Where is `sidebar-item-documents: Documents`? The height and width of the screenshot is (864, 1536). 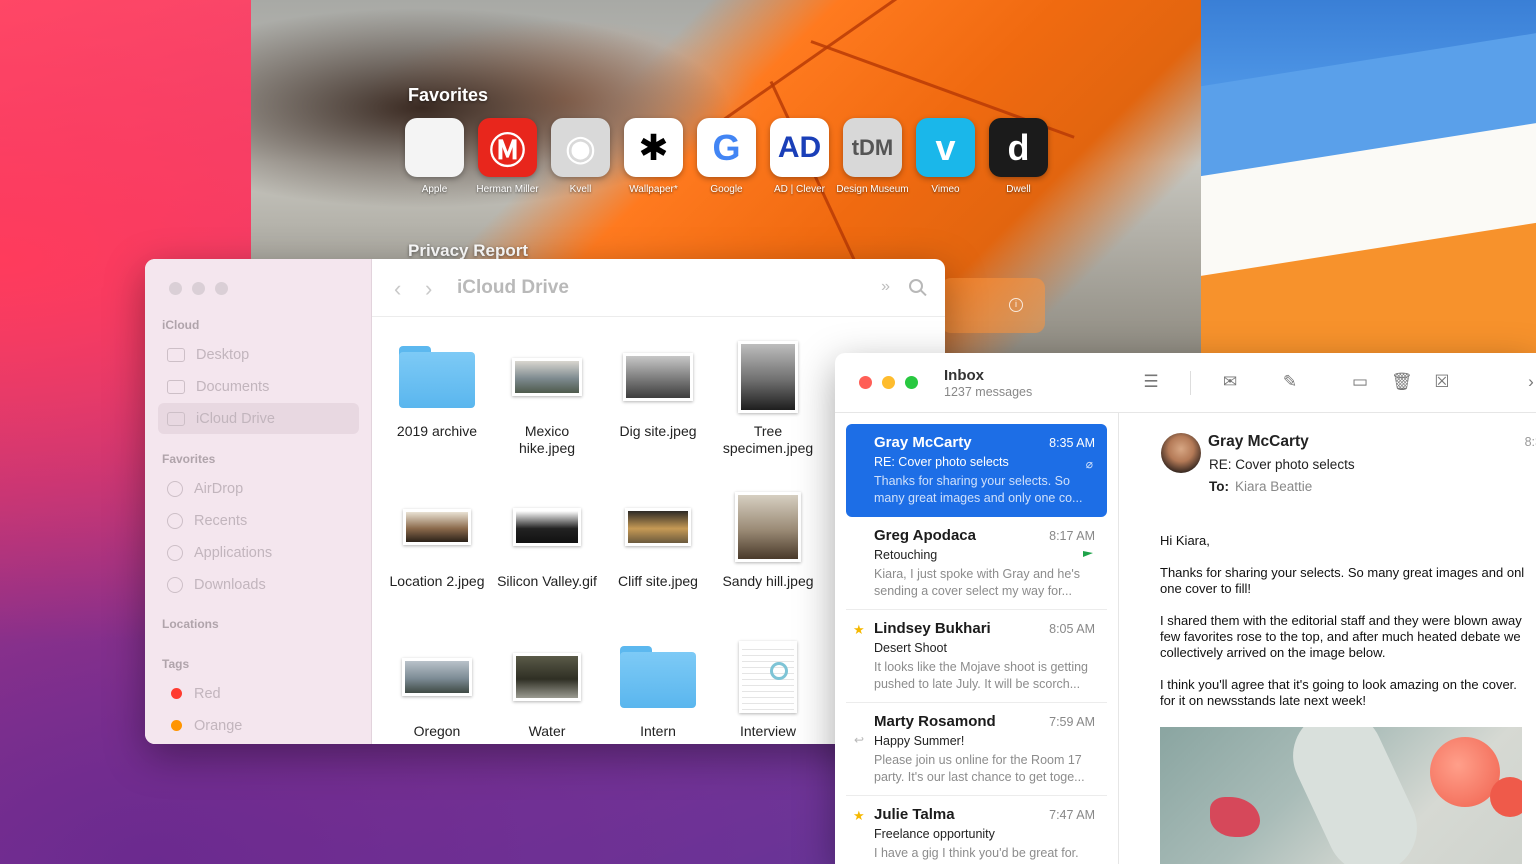 sidebar-item-documents: Documents is located at coordinates (258, 386).